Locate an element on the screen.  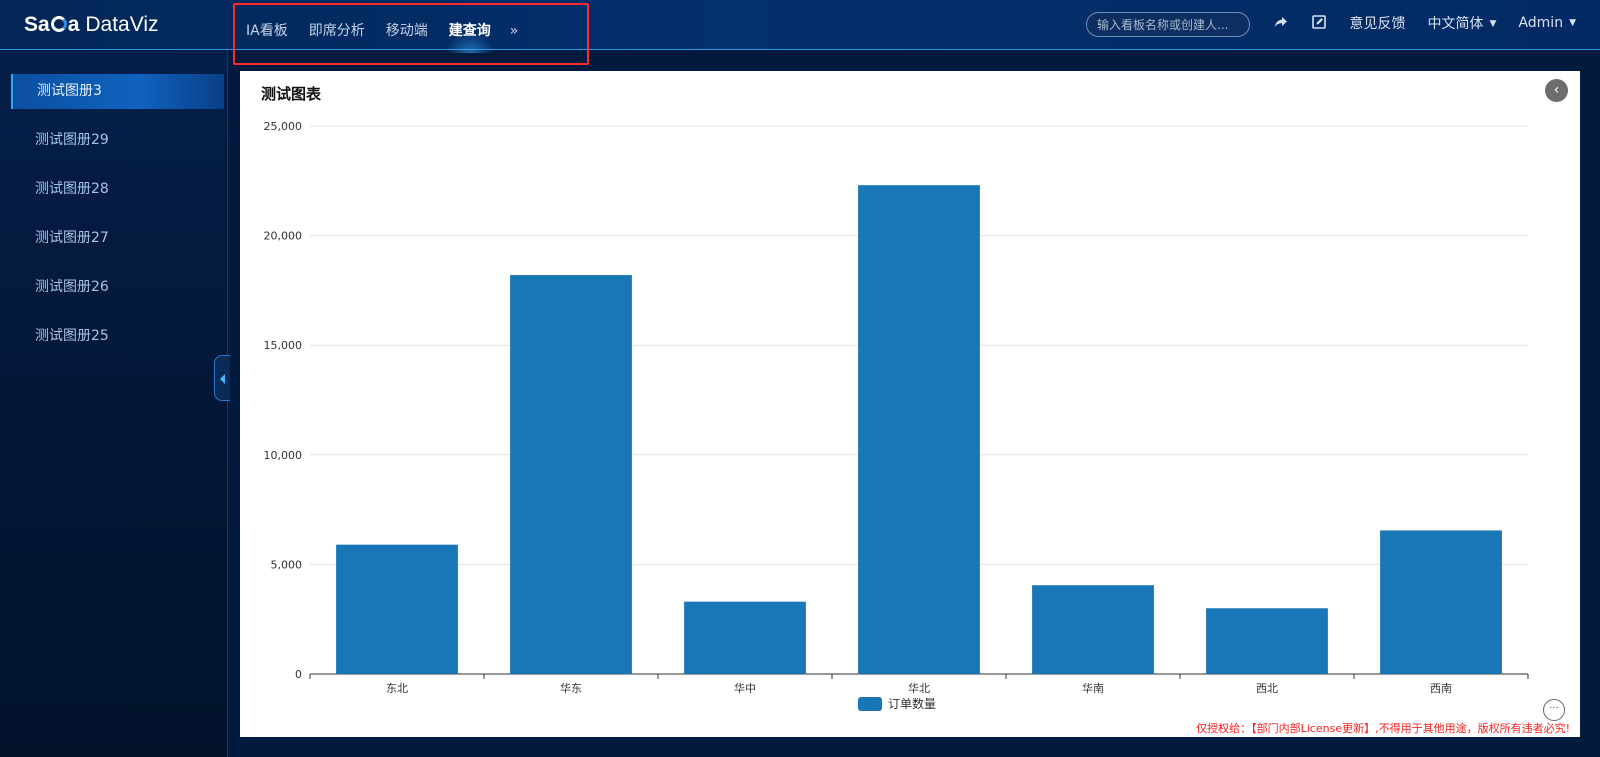
nav-item-ia-board: IA看板 is located at coordinates (267, 31).